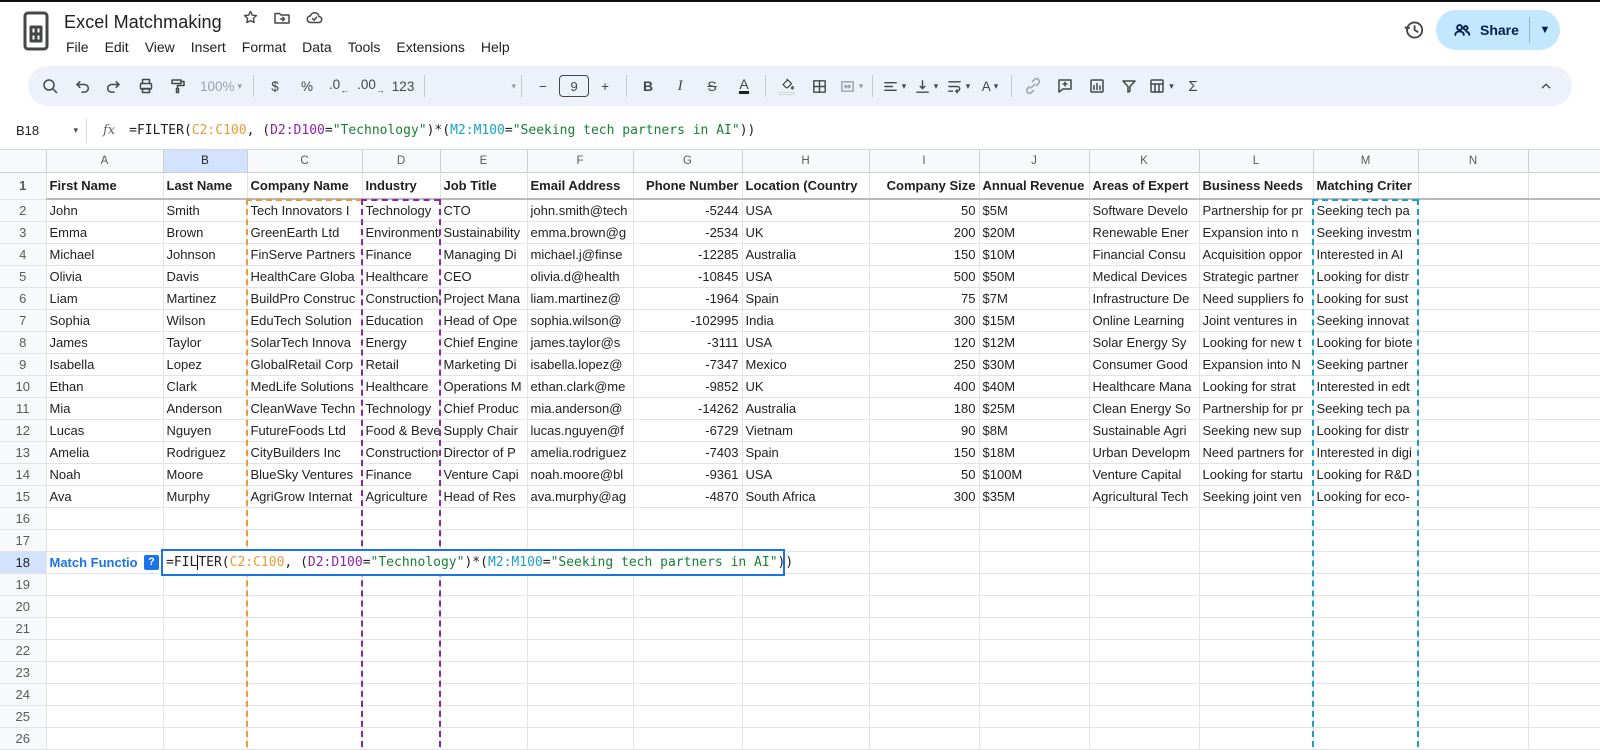 The height and width of the screenshot is (750, 1600). What do you see at coordinates (806, 694) in the screenshot?
I see `cell-H24` at bounding box center [806, 694].